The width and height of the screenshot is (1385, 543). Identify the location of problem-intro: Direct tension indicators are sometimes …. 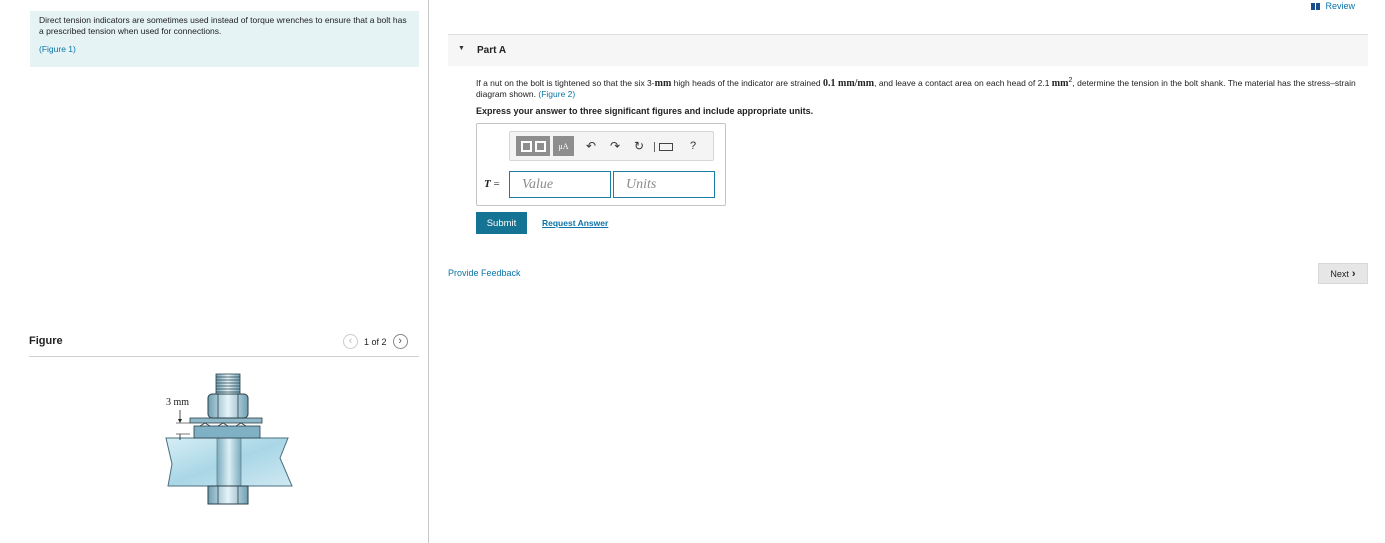
(224, 39).